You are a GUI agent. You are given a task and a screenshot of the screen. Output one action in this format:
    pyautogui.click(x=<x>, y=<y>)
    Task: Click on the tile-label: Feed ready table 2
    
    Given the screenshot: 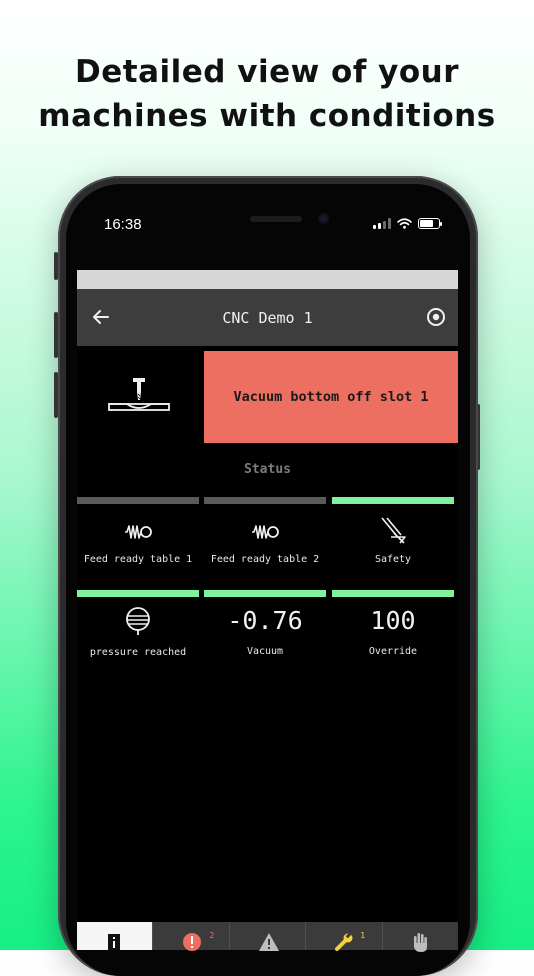 What is the action you would take?
    pyautogui.click(x=265, y=559)
    